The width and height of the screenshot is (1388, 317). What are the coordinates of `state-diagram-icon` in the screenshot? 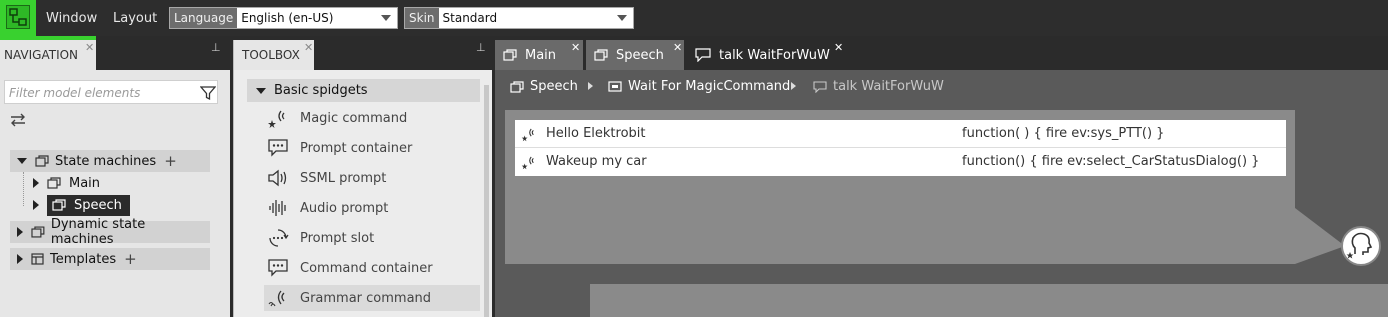 It's located at (18, 17).